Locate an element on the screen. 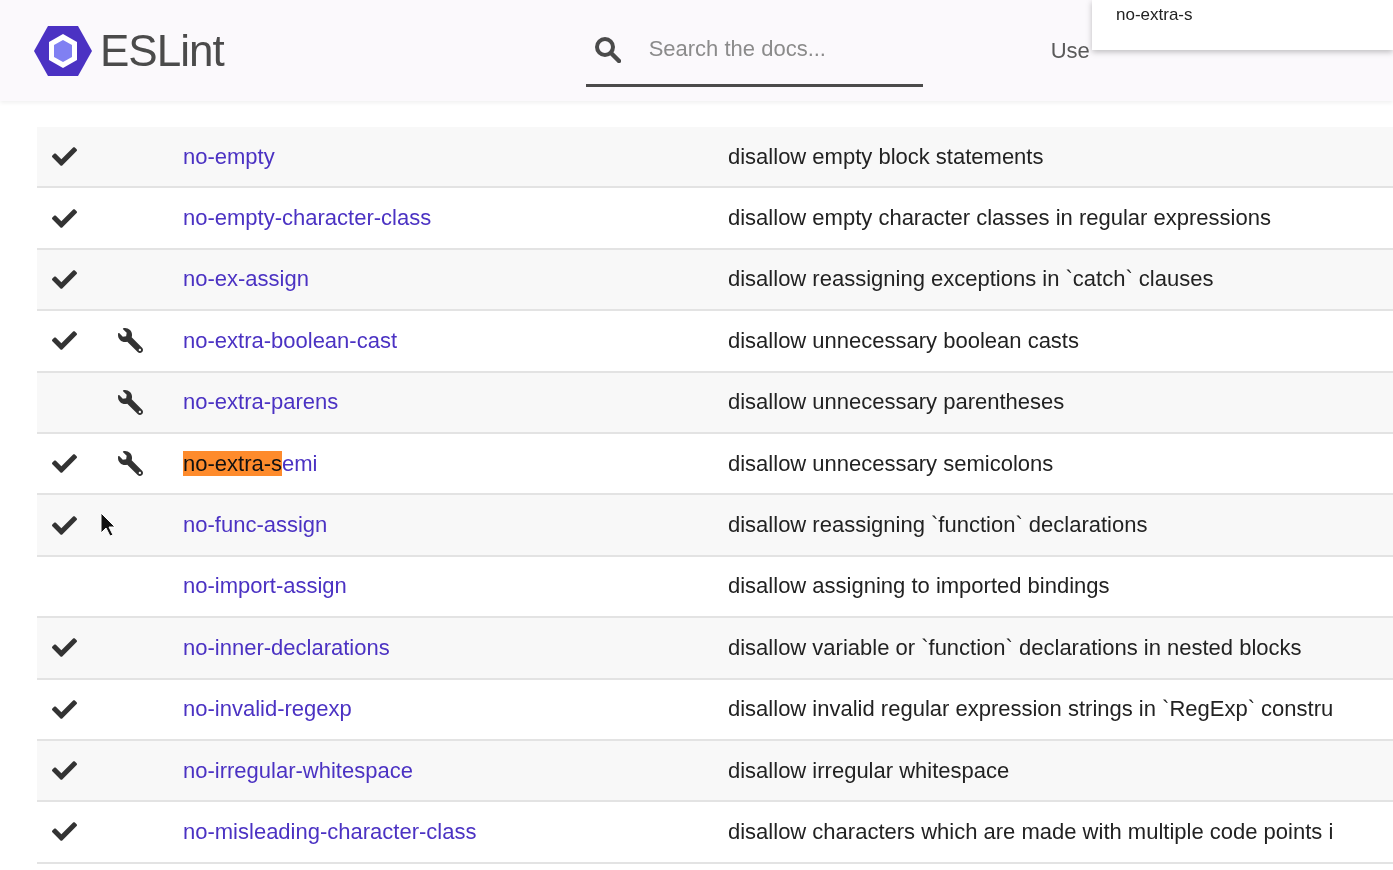  rule-link: no-empty-character-class is located at coordinates (307, 218).